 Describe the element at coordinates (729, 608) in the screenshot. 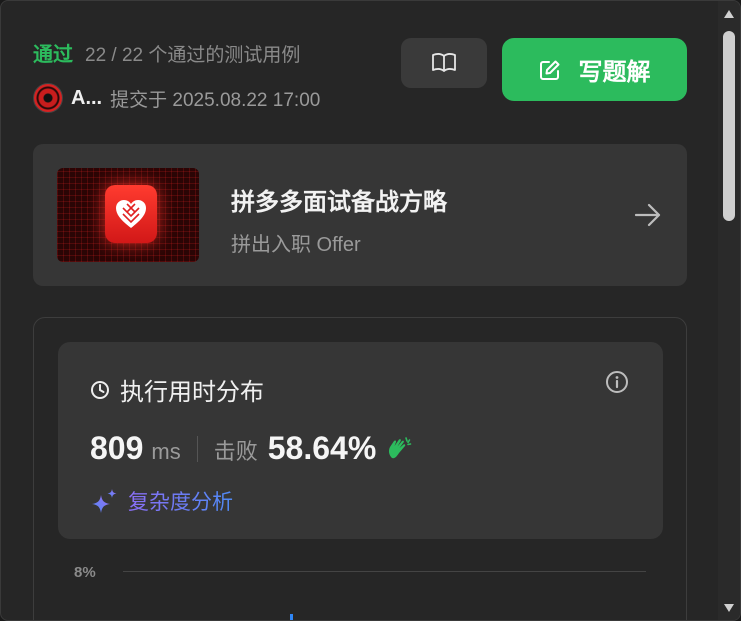

I see `scroll-down-arrow-icon` at that location.